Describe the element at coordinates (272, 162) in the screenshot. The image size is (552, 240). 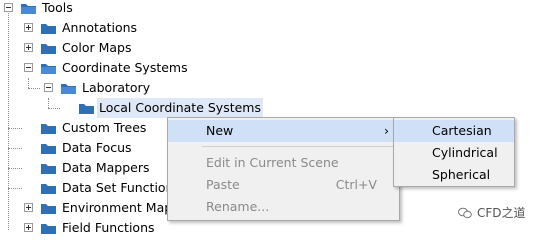
I see `menu-item-label: Edit in Current Scene` at that location.